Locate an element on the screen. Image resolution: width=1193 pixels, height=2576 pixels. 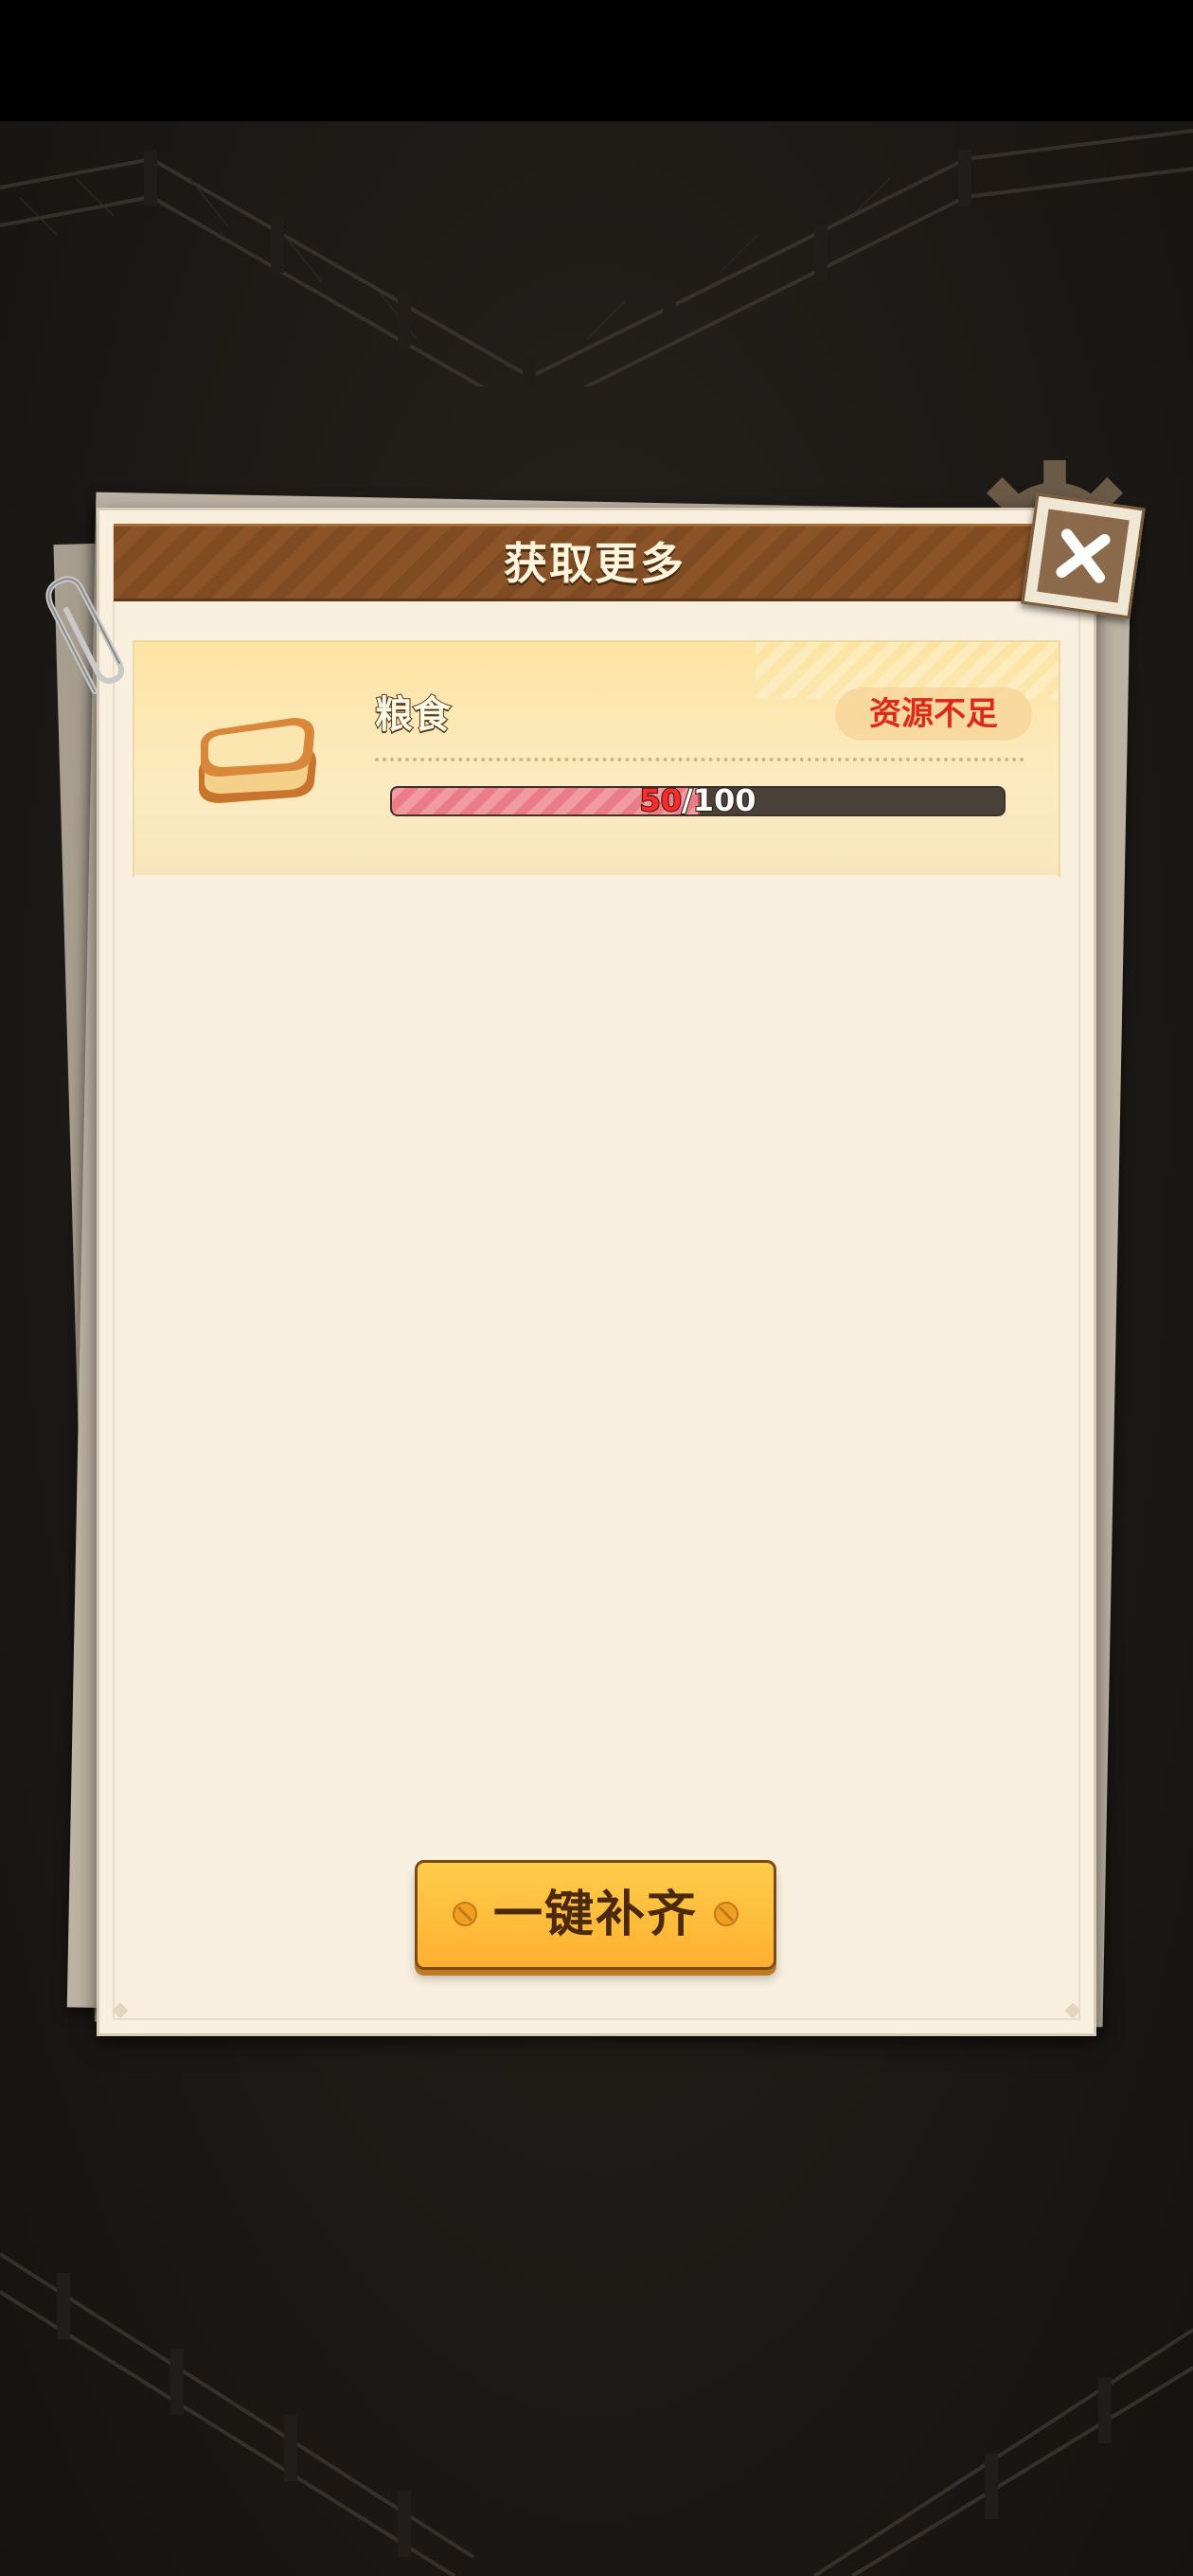
dialog-header: 获取更多 is located at coordinates (595, 562).